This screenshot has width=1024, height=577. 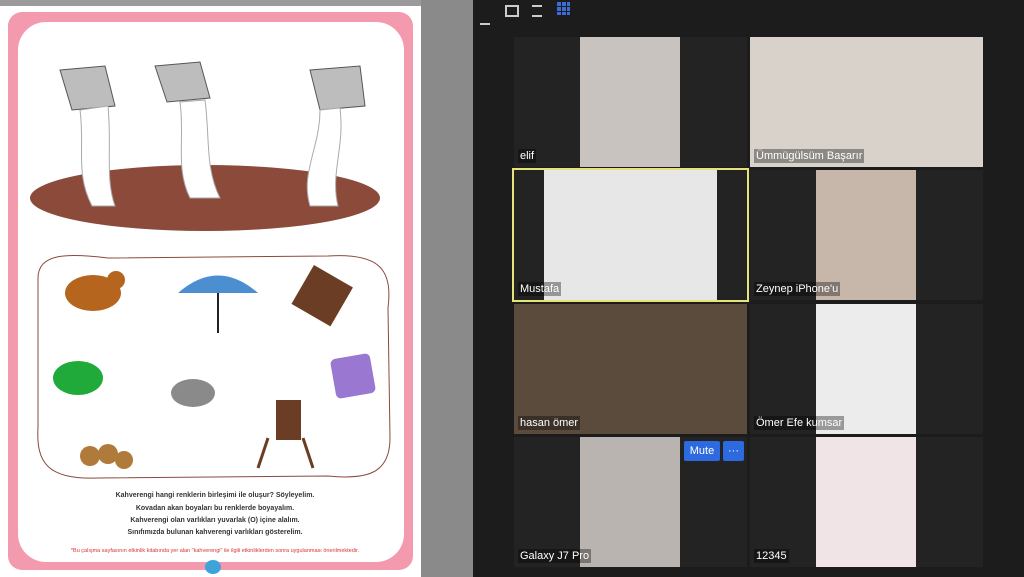 I want to click on participant-name: 12345, so click(x=771, y=556).